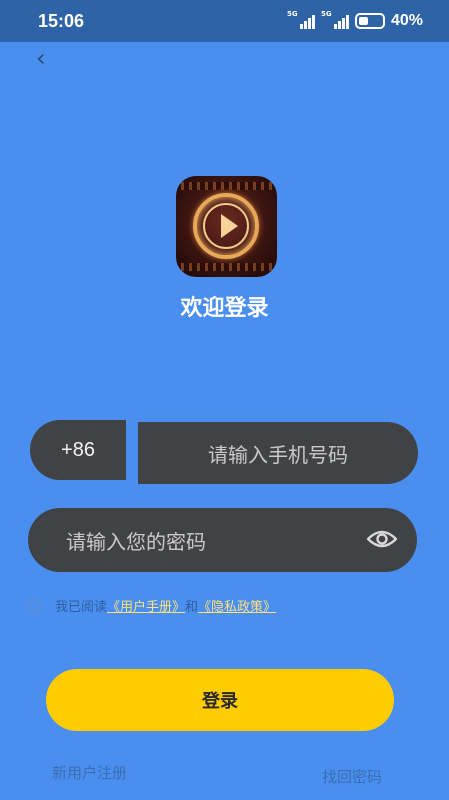 The width and height of the screenshot is (449, 800). I want to click on forgot-password-link: 找回密码, so click(352, 776).